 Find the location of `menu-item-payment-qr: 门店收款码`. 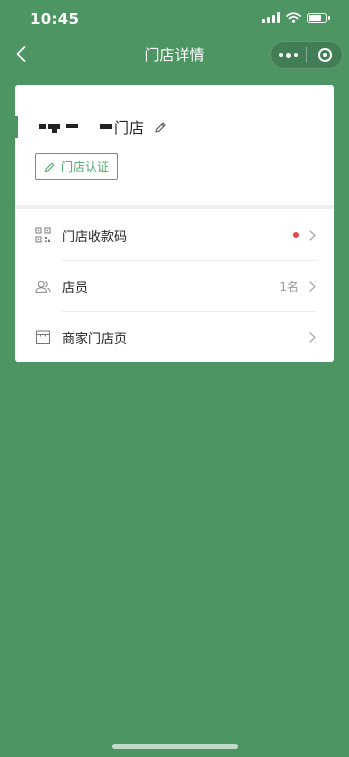

menu-item-payment-qr: 门店收款码 is located at coordinates (174, 235).